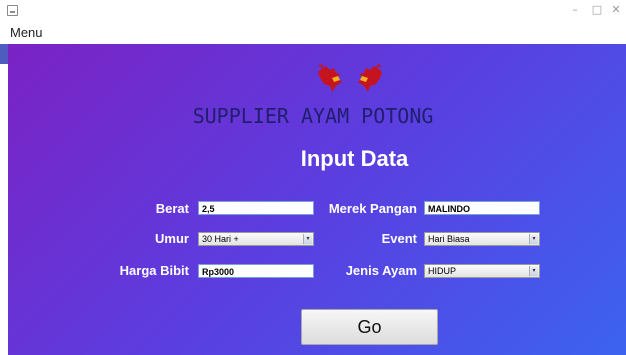 Image resolution: width=626 pixels, height=355 pixels. I want to click on event-select-value: Hari Biasa, so click(449, 239).